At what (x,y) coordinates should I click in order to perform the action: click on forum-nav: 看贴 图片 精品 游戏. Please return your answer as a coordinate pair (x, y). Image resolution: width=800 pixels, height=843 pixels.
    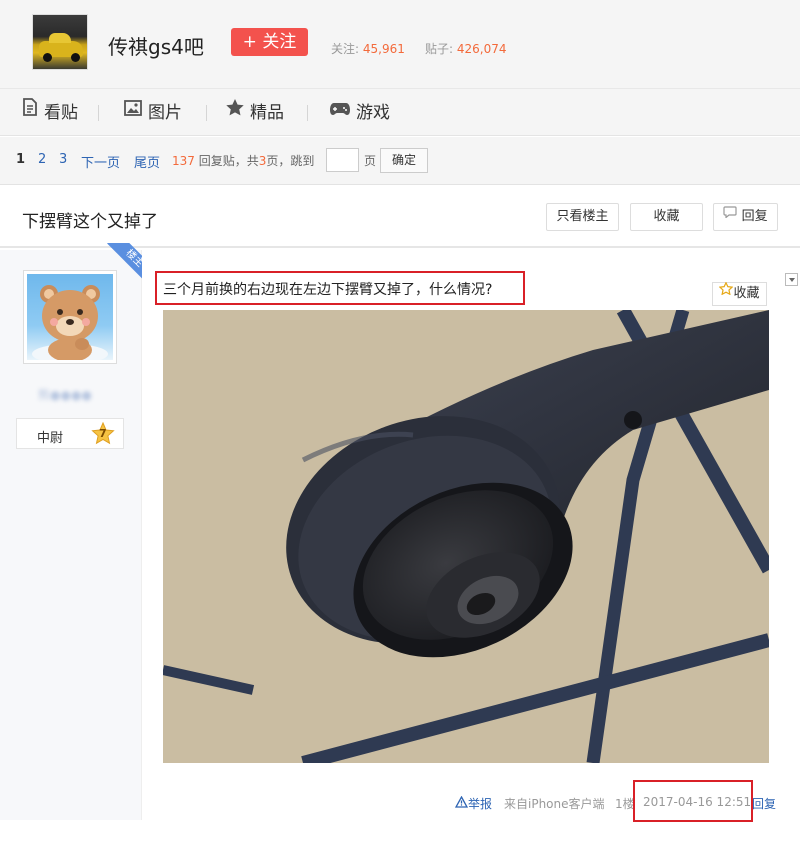
    Looking at the image, I should click on (400, 112).